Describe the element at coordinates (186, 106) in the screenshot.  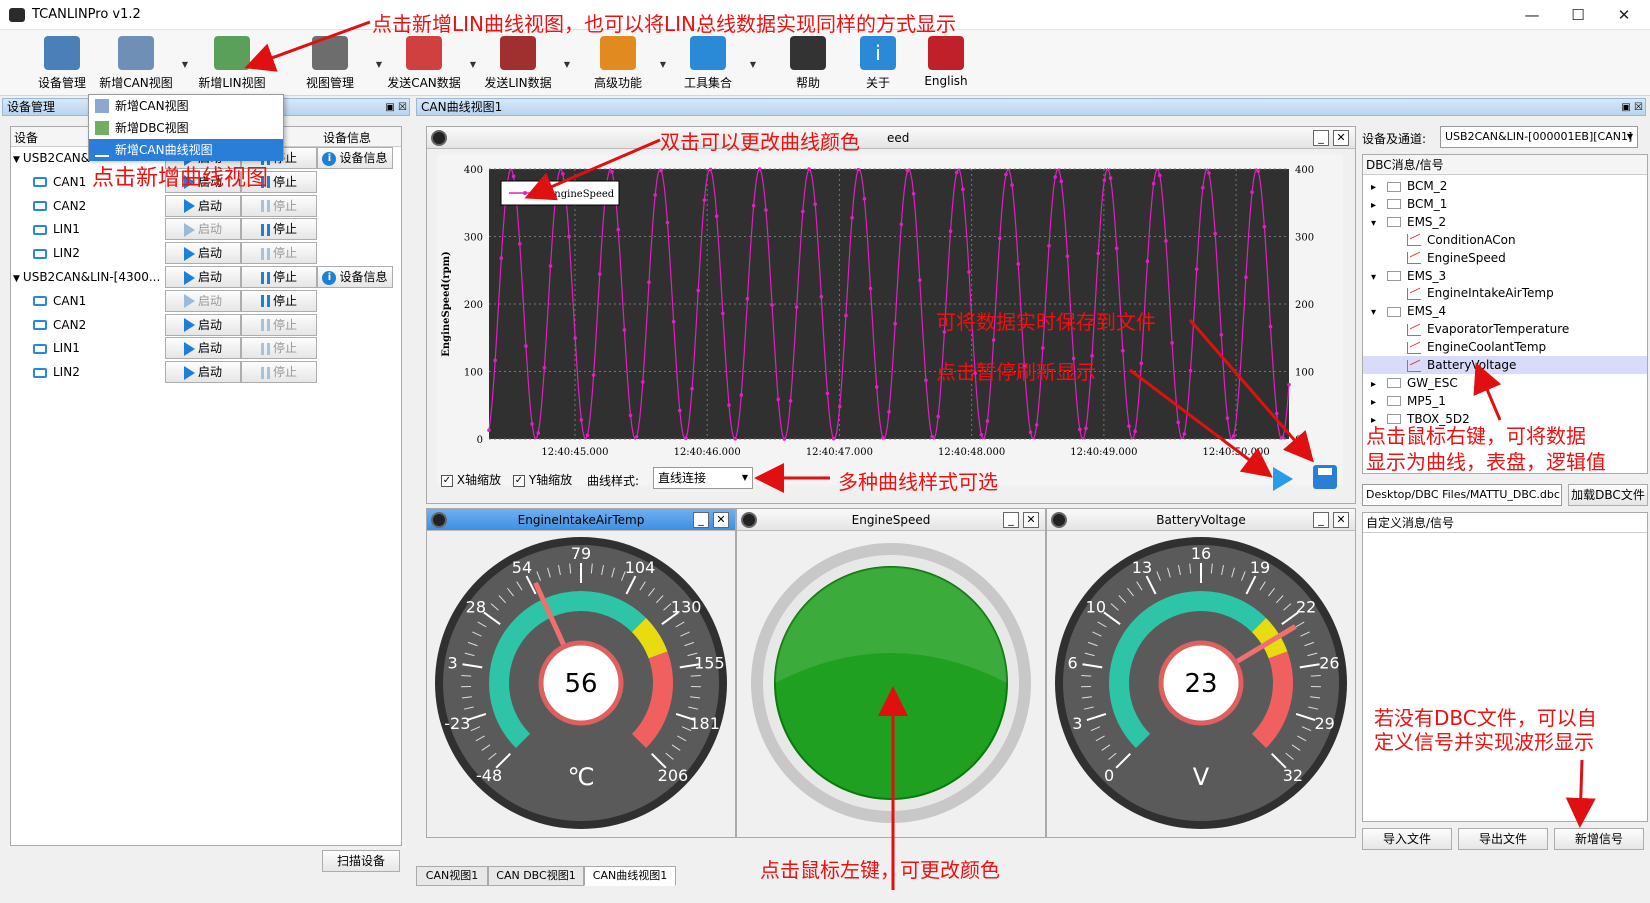
I see `dropdown-item-add-can-view: 新增CAN视图` at that location.